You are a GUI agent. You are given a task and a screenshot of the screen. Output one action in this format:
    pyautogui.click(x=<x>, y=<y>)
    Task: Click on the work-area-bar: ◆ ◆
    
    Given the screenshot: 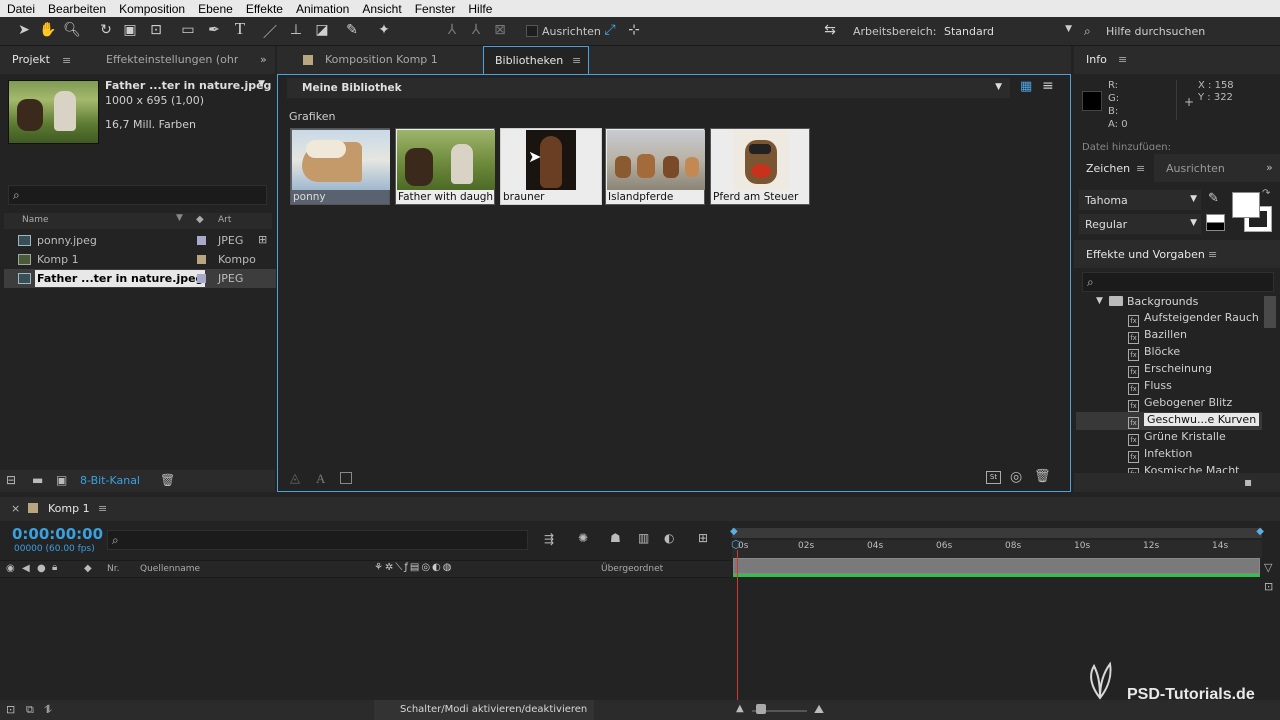 What is the action you would take?
    pyautogui.click(x=997, y=532)
    